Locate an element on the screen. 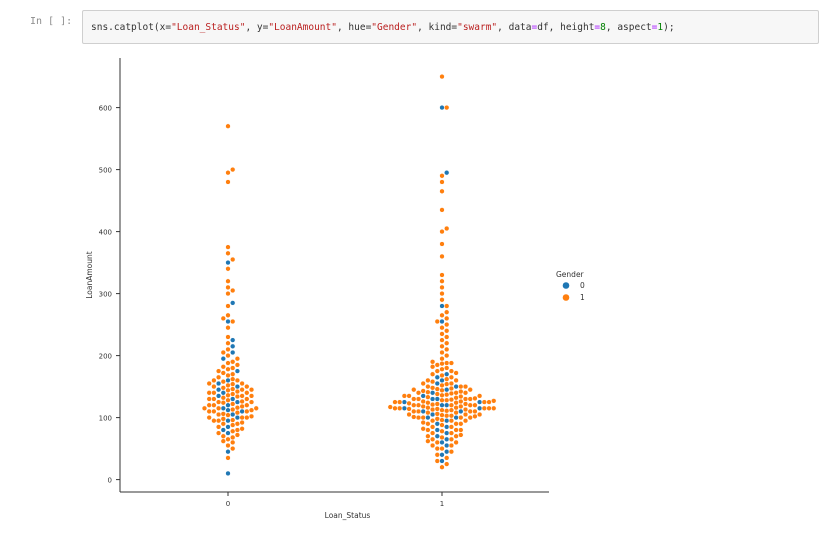 Image resolution: width=821 pixels, height=536 pixels. y-axis-label: LoanAmount is located at coordinates (89, 275).